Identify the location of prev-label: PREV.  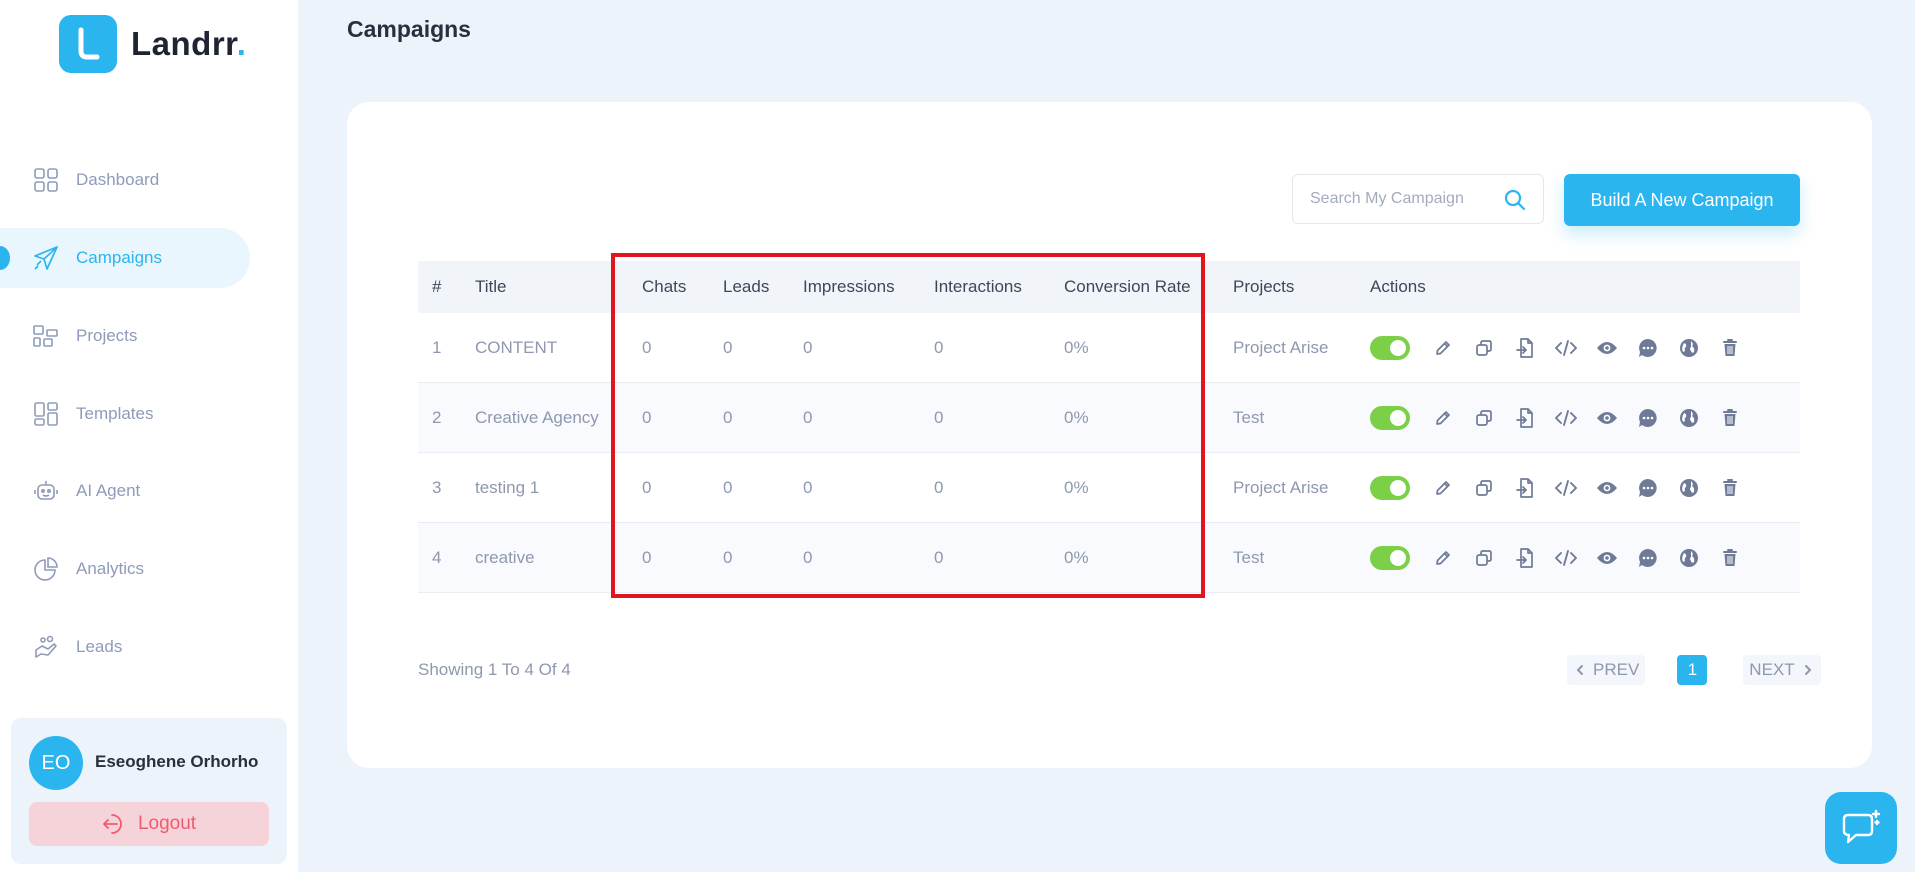
(1616, 669).